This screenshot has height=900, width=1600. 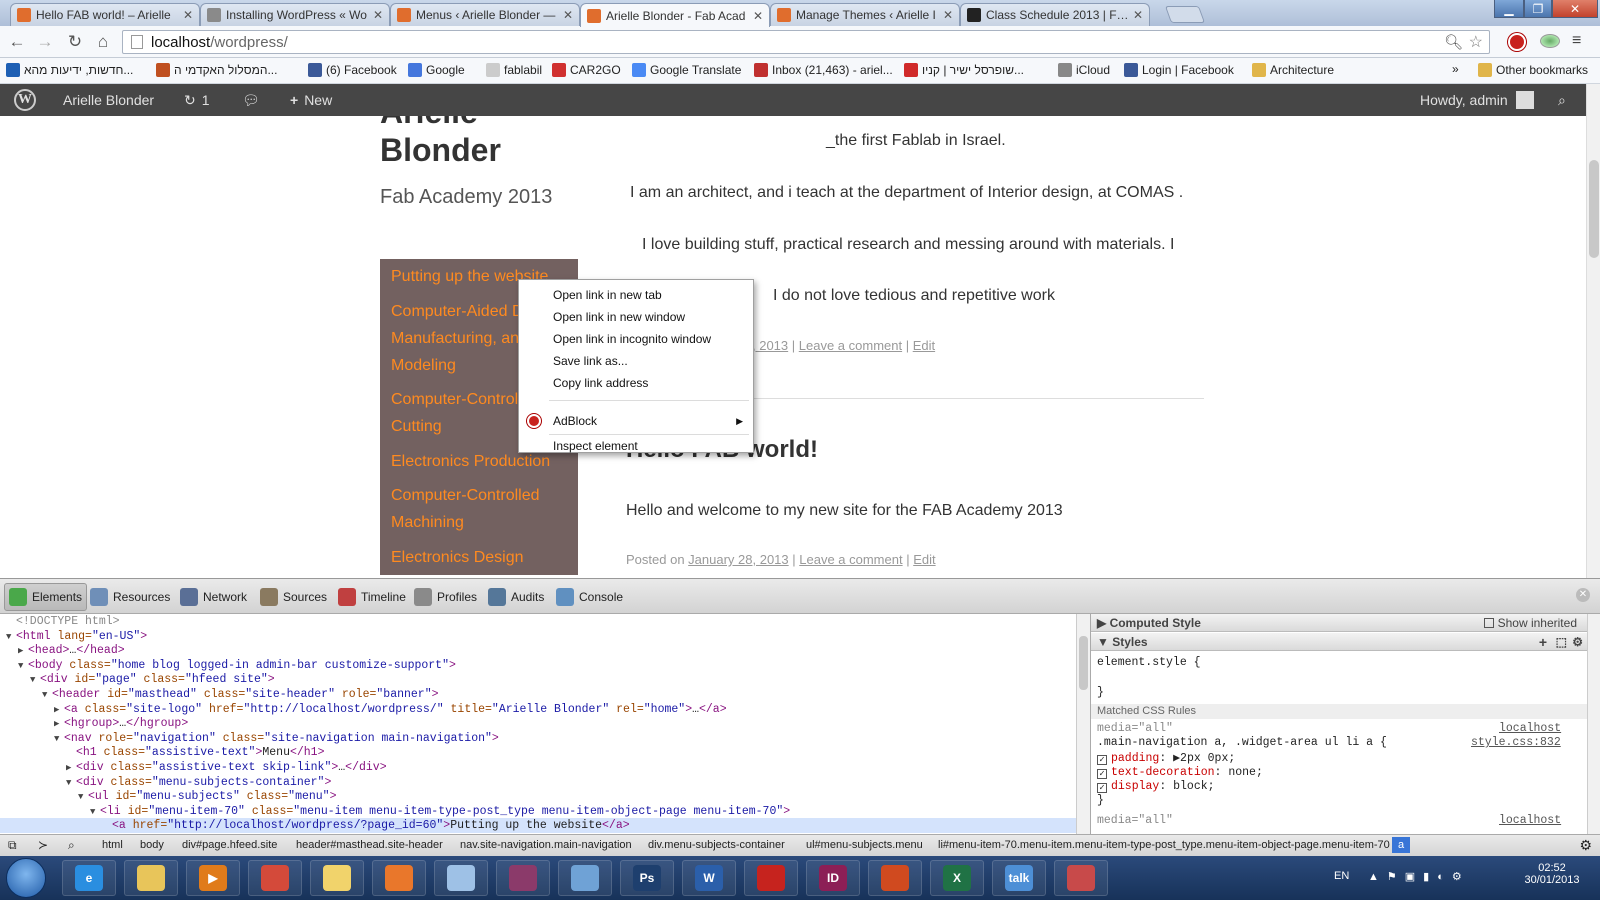 I want to click on dom-node: ▼ <ul id="menu-subjects" class="menu">, so click(x=207, y=796).